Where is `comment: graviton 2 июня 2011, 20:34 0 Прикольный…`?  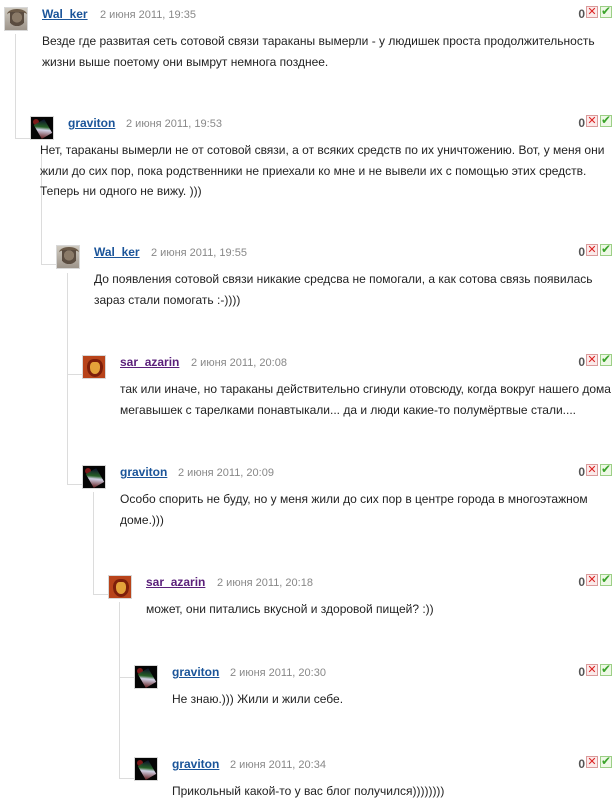 comment: graviton 2 июня 2011, 20:34 0 Прикольный… is located at coordinates (374, 776).